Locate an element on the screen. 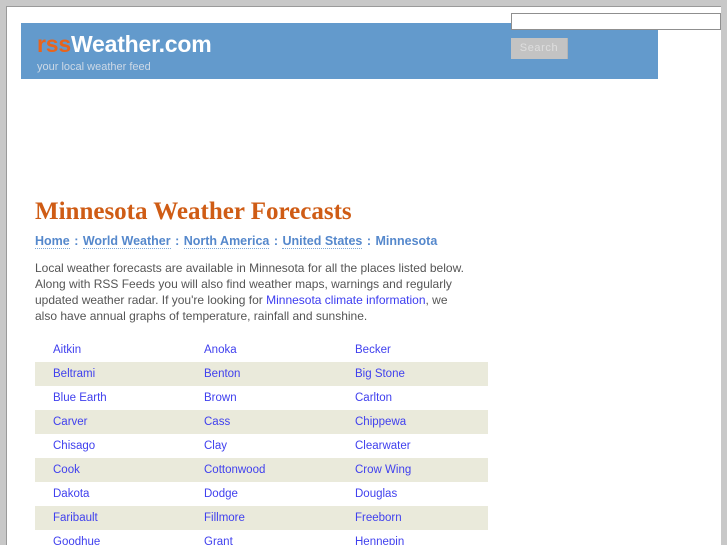 Image resolution: width=727 pixels, height=545 pixels. county-cell: Chisago is located at coordinates (110, 446).